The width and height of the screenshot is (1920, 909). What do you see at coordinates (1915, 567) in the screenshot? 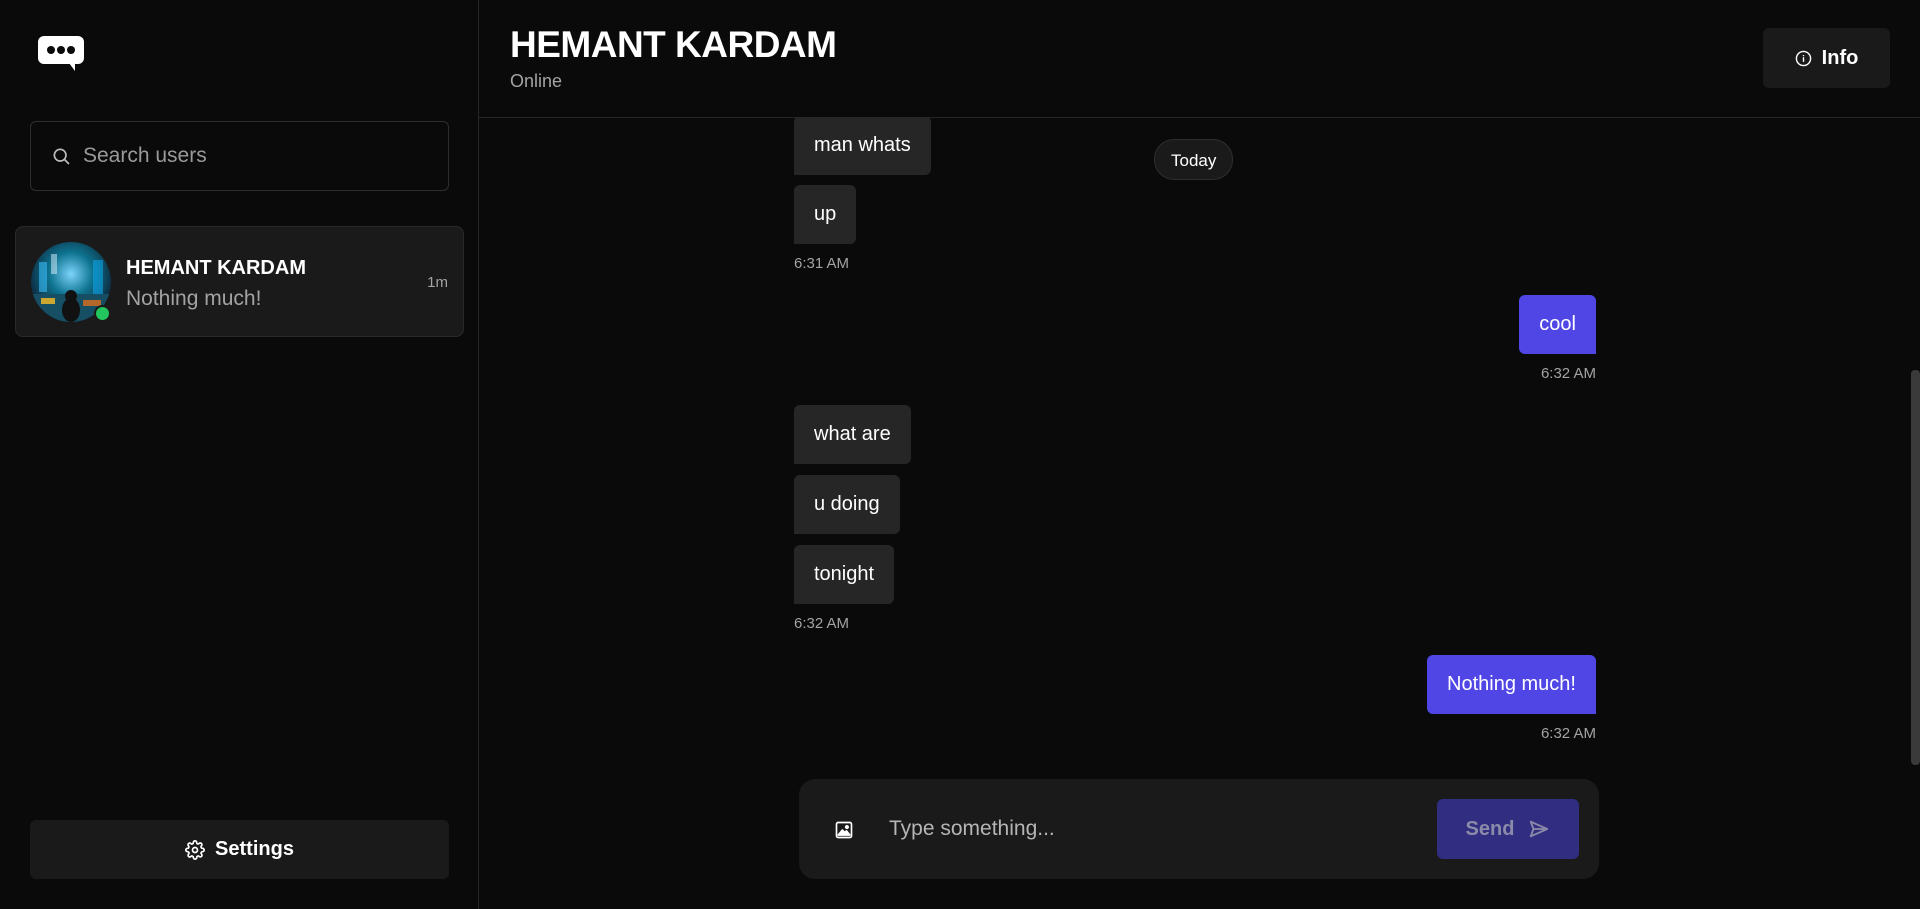
I see `scrollbar-thumb` at bounding box center [1915, 567].